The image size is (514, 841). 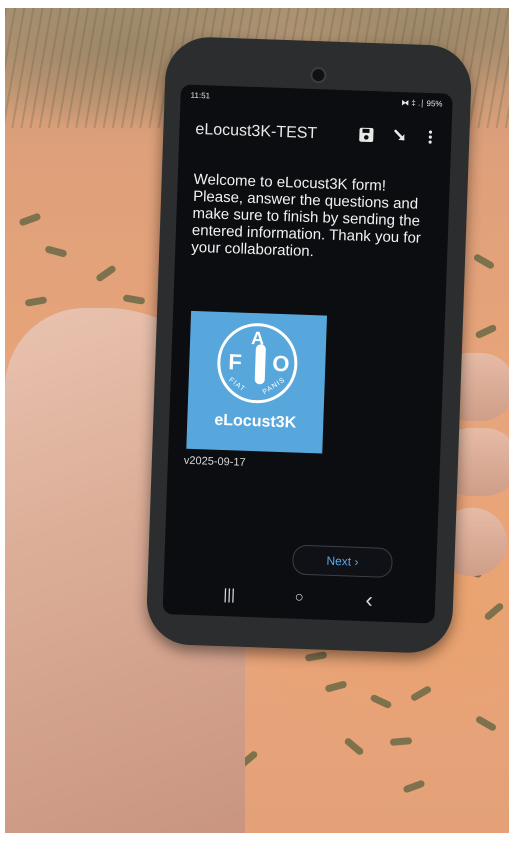 I want to click on more-vert-icon-glyph, so click(x=430, y=137).